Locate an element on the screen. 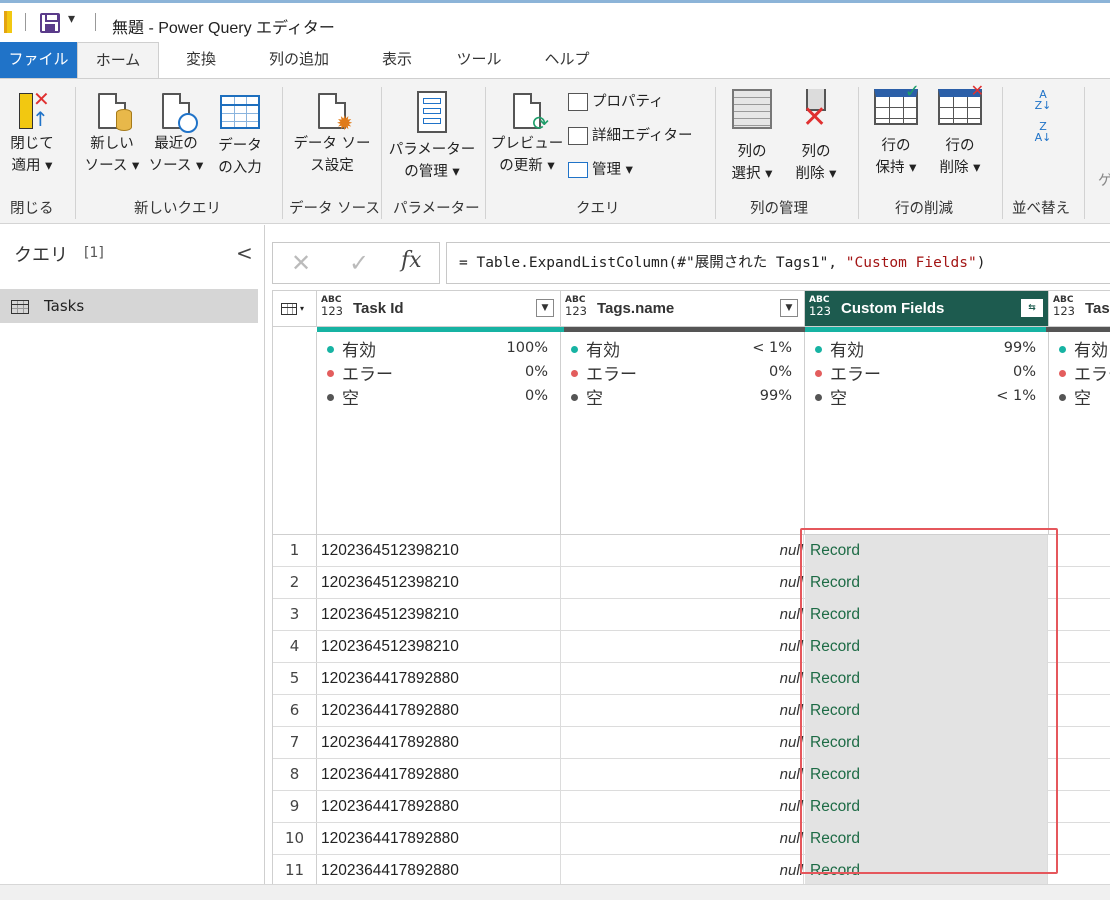  column-header-custom-fields: ABC 123 Custom Fields ⇆ is located at coordinates (927, 309).